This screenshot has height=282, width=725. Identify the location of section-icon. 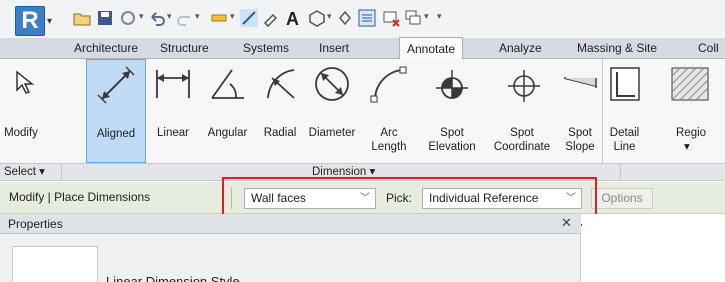
(345, 18).